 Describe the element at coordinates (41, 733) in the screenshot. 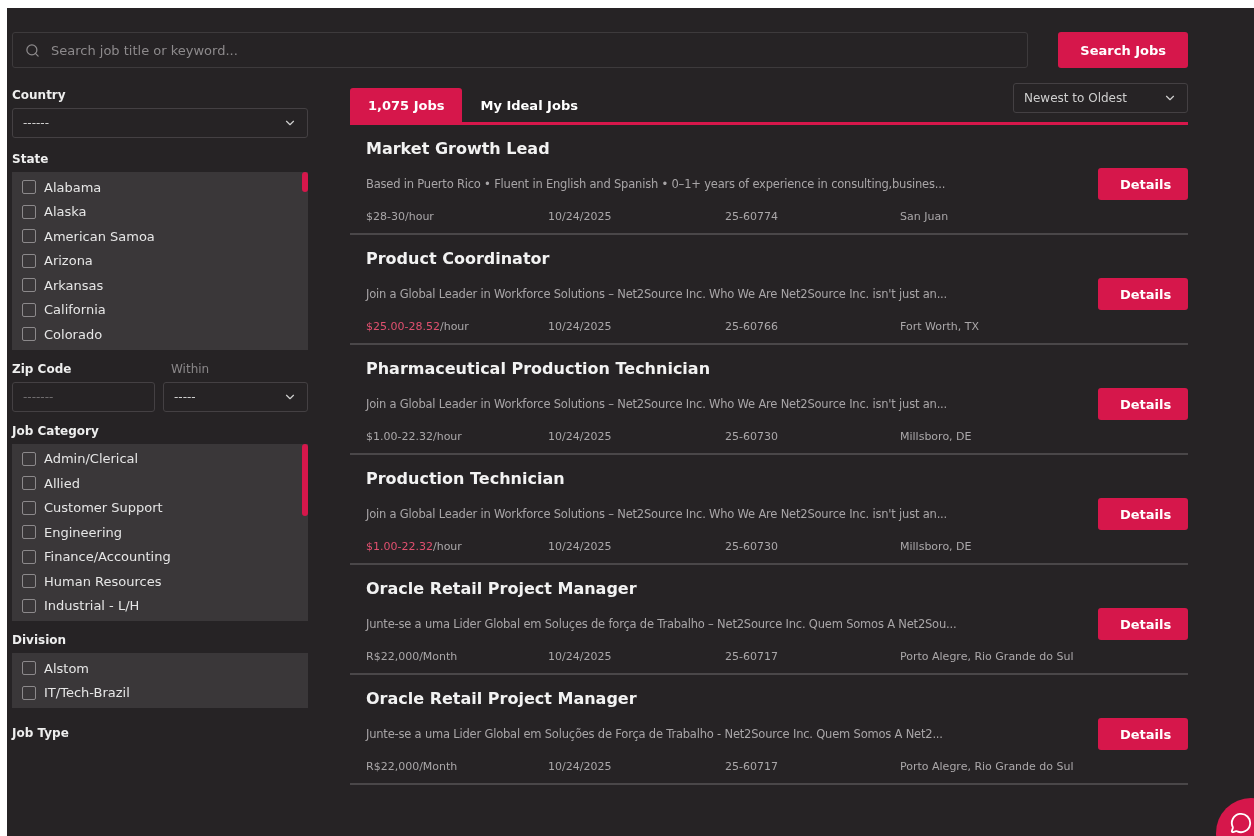

I see `filter-label: Job Type` at that location.